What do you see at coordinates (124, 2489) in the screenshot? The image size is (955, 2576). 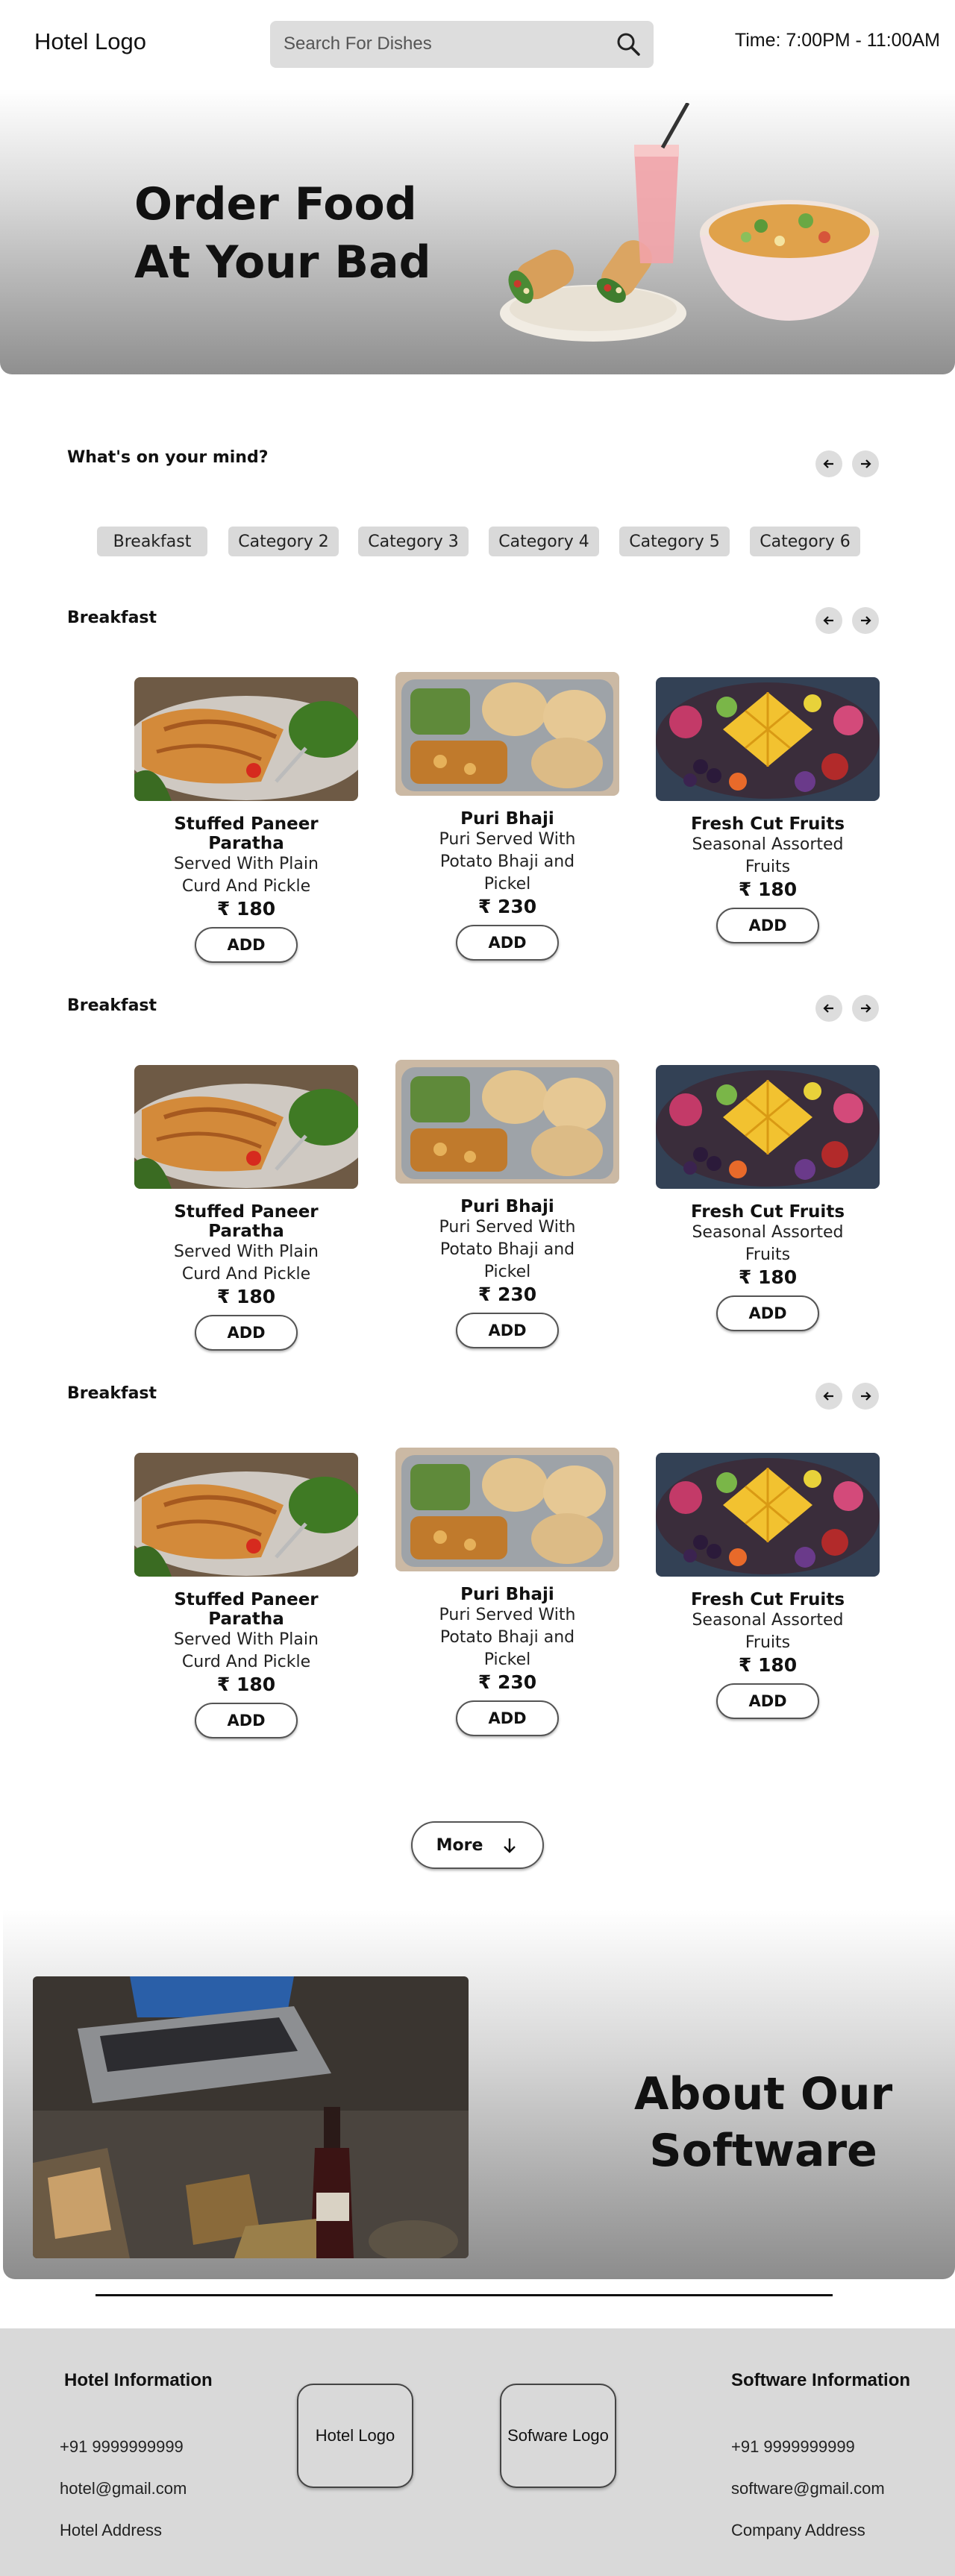 I see `hotel-email: hotel@gmail.com` at bounding box center [124, 2489].